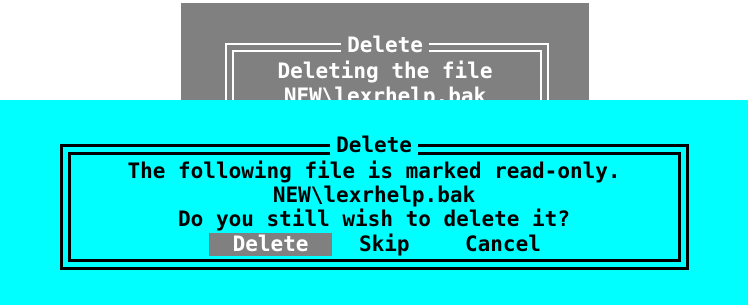  I want to click on dialog-title: Delete, so click(374, 145).